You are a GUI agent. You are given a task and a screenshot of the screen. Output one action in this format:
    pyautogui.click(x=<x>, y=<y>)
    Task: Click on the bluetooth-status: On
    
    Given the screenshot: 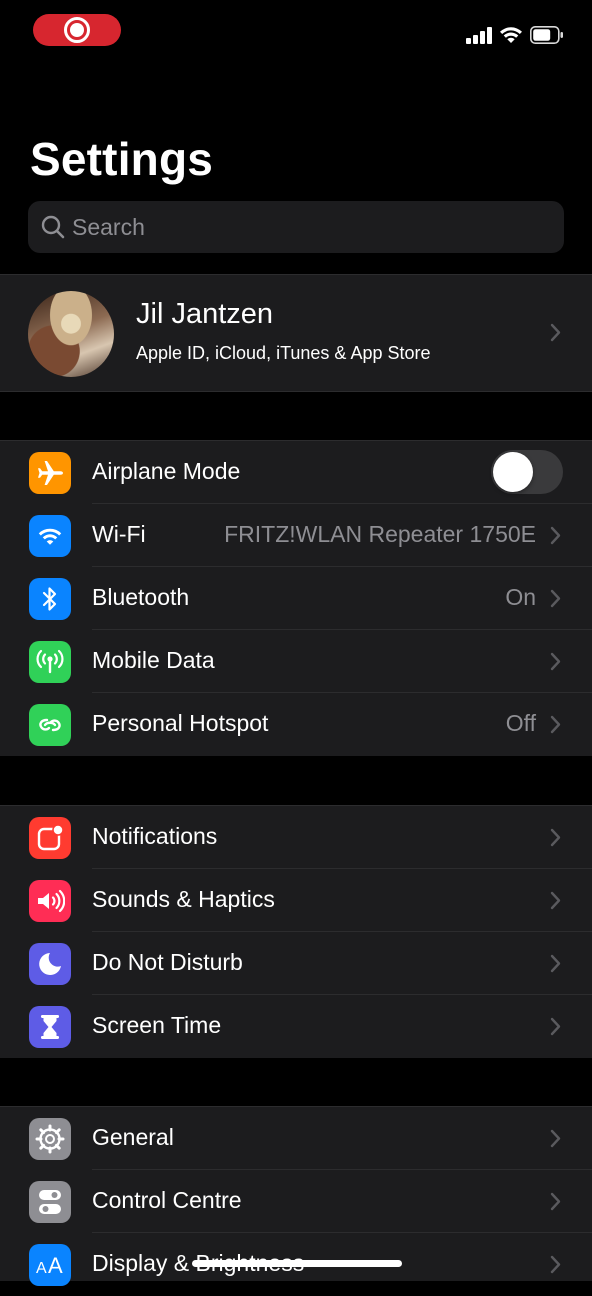 What is the action you would take?
    pyautogui.click(x=520, y=597)
    